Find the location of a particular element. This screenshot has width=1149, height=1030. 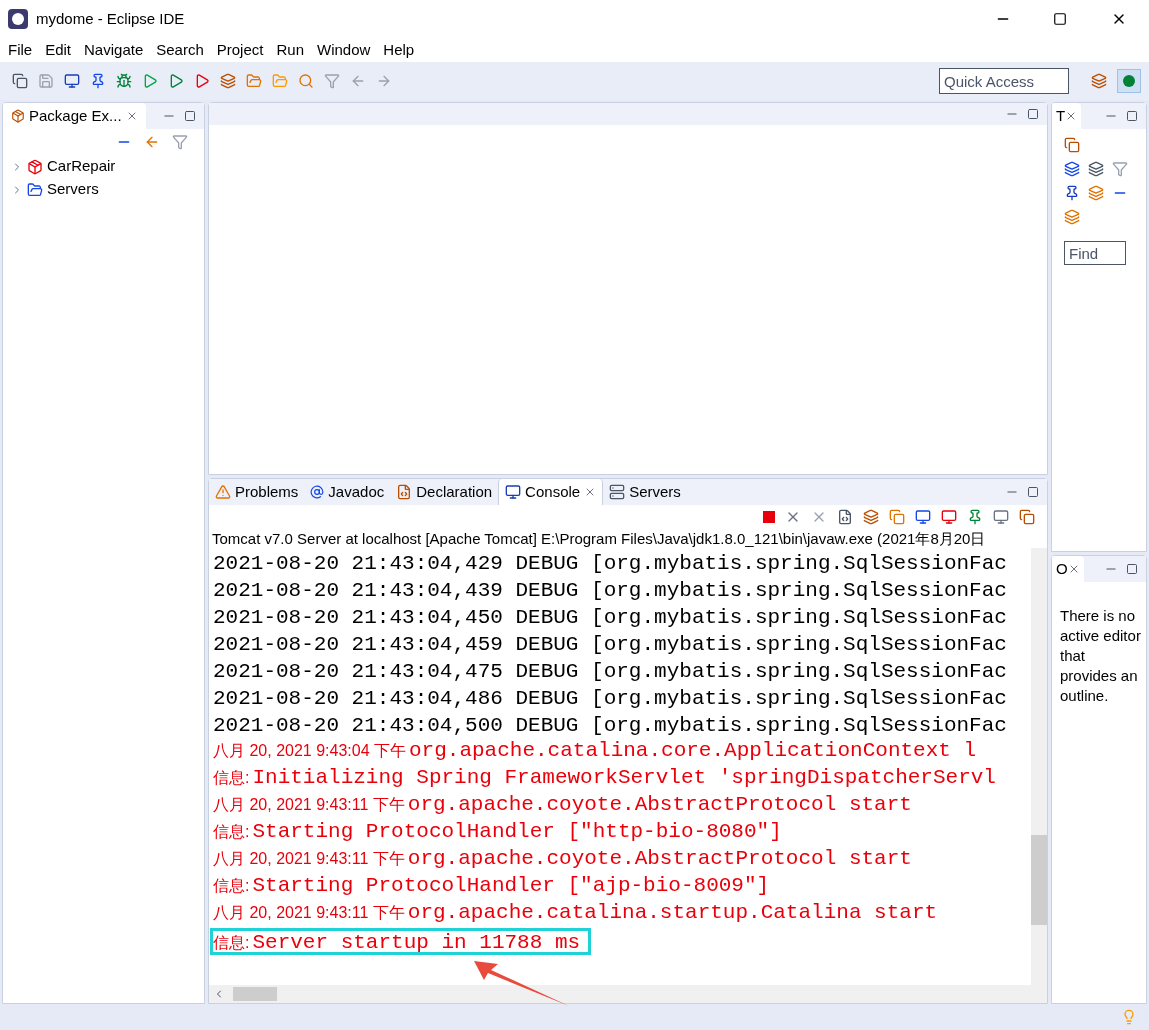

console-line: 2021-08-20 21:43:04,500 DEBUG [org.mybatis.spring.SqlSessionFac is located at coordinates (610, 726).